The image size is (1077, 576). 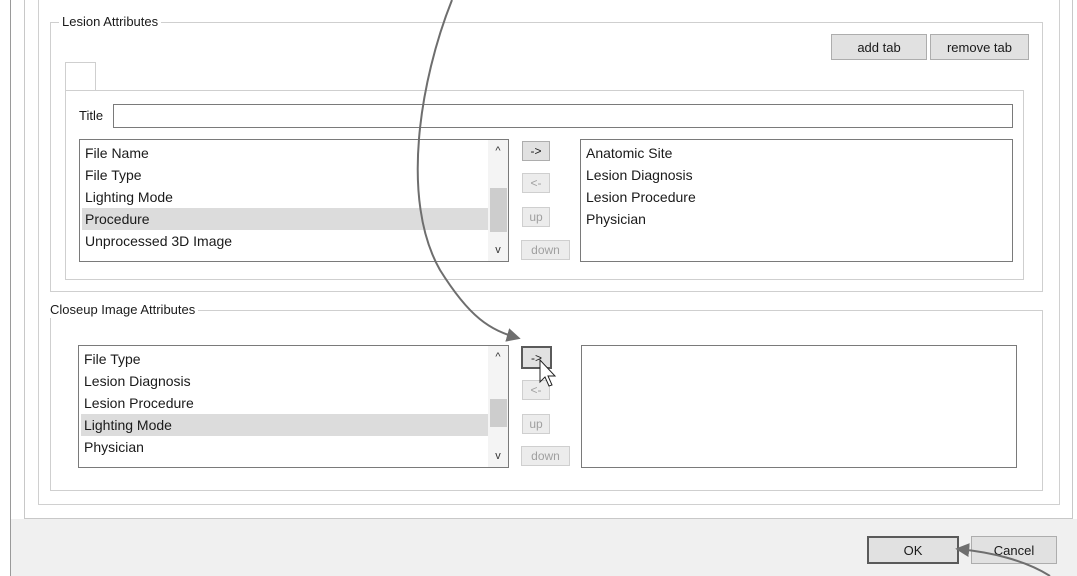 I want to click on list-item: Lighting Mode, so click(x=285, y=197).